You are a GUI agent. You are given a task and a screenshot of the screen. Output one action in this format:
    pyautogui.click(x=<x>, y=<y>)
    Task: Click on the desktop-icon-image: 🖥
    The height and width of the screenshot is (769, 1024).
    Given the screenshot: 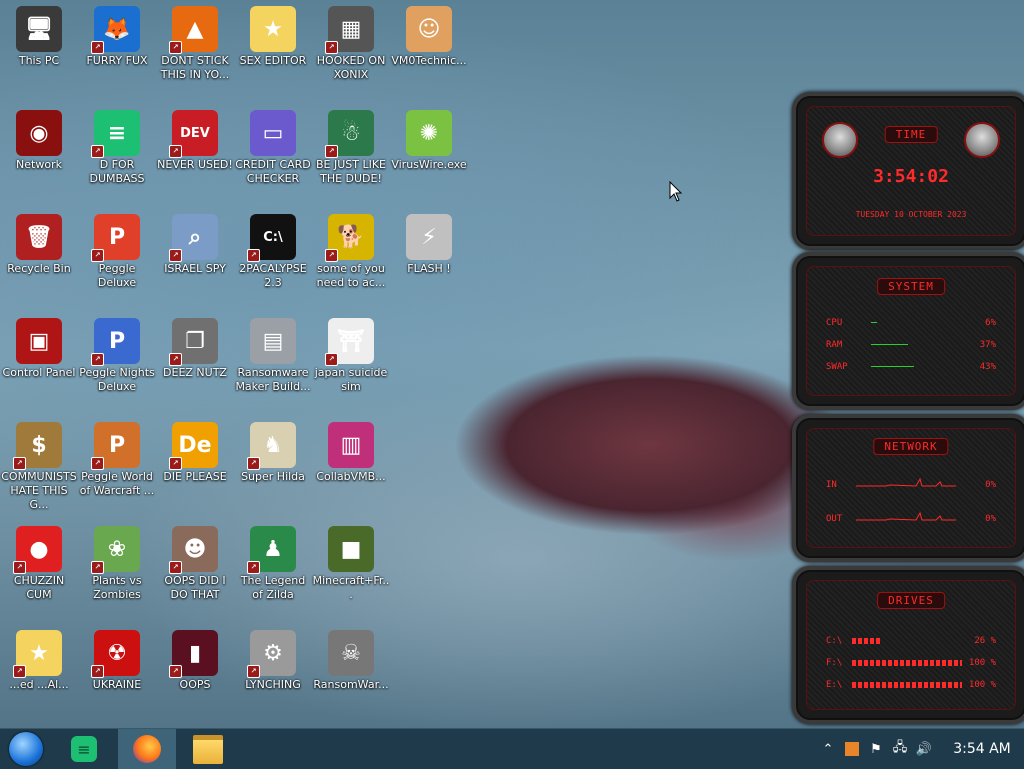 What is the action you would take?
    pyautogui.click(x=39, y=29)
    